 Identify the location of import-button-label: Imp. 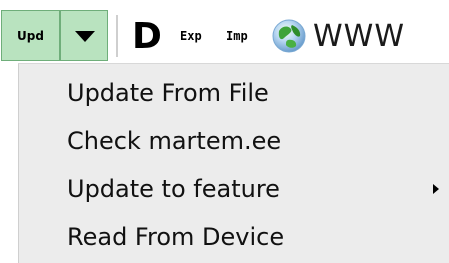
(237, 36).